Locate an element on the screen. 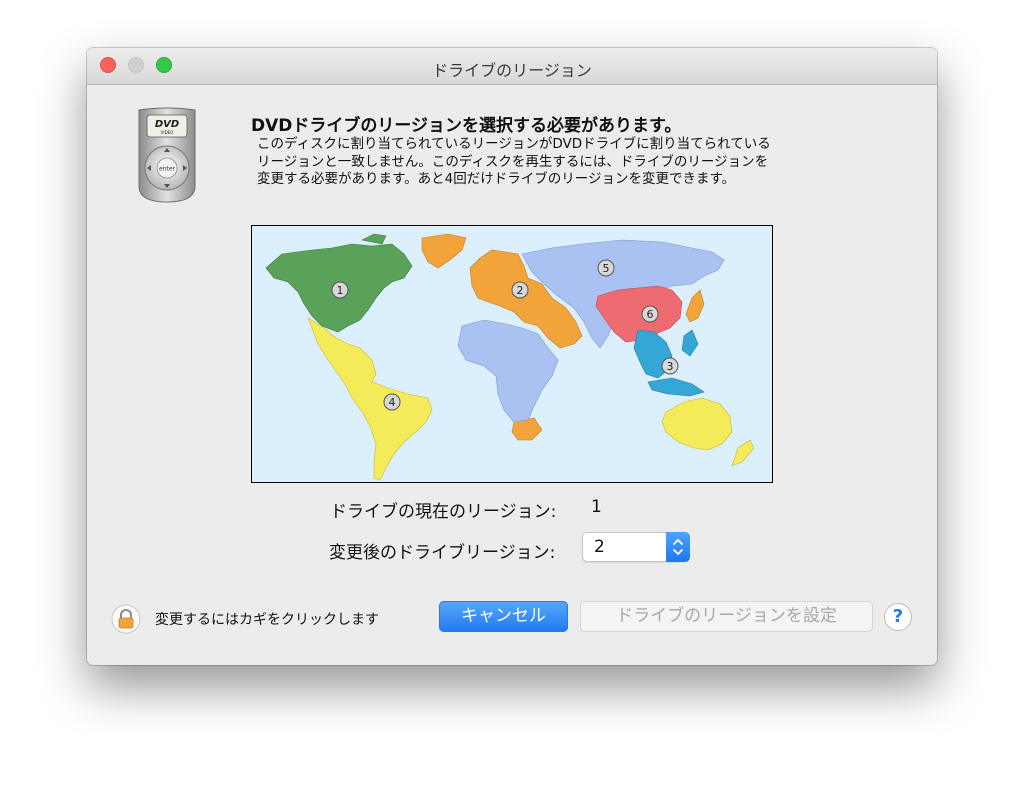 Image resolution: width=1024 pixels, height=789 pixels. region-marker-6: 6 is located at coordinates (650, 314).